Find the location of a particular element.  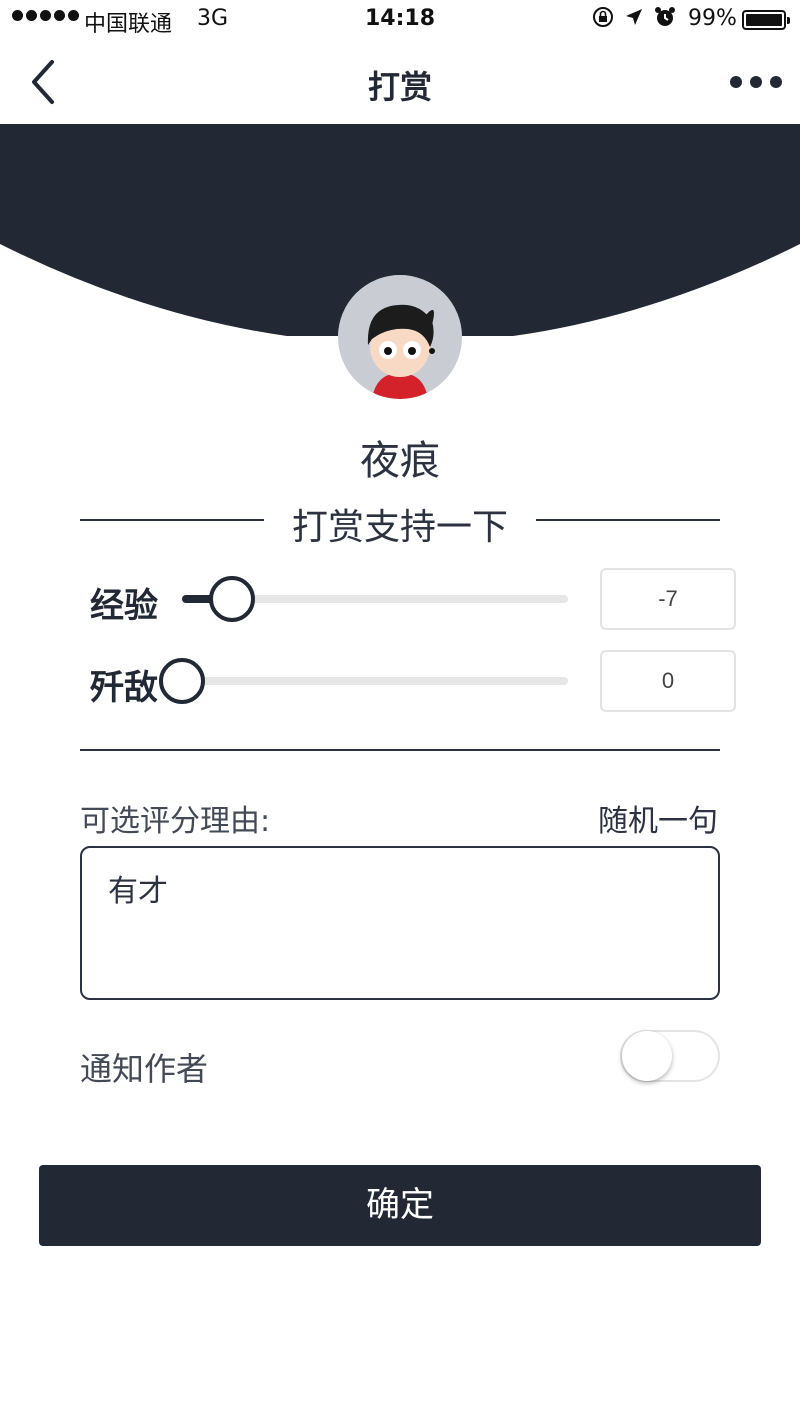

notify-author-toggle is located at coordinates (670, 1056).